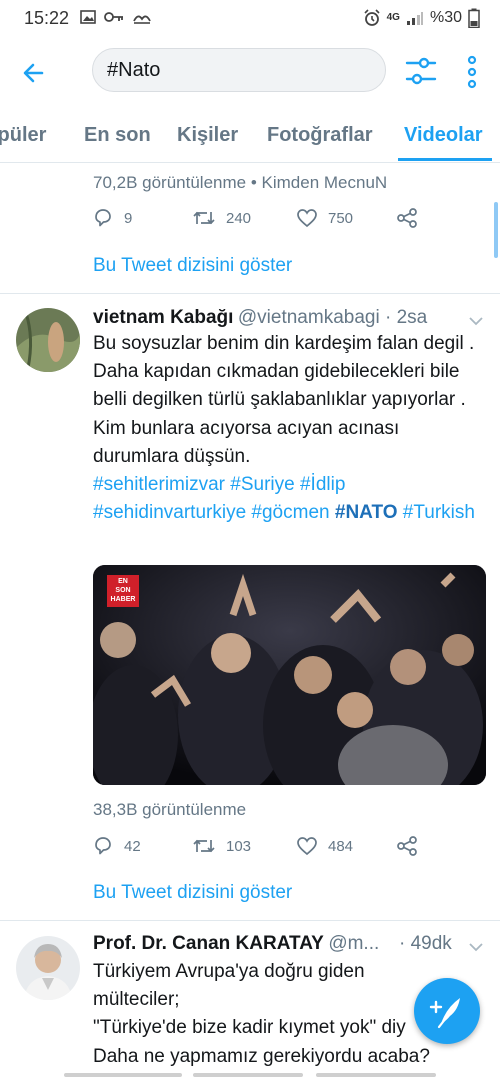 This screenshot has width=500, height=1083. Describe the element at coordinates (133, 70) in the screenshot. I see `search-query: #Nato` at that location.